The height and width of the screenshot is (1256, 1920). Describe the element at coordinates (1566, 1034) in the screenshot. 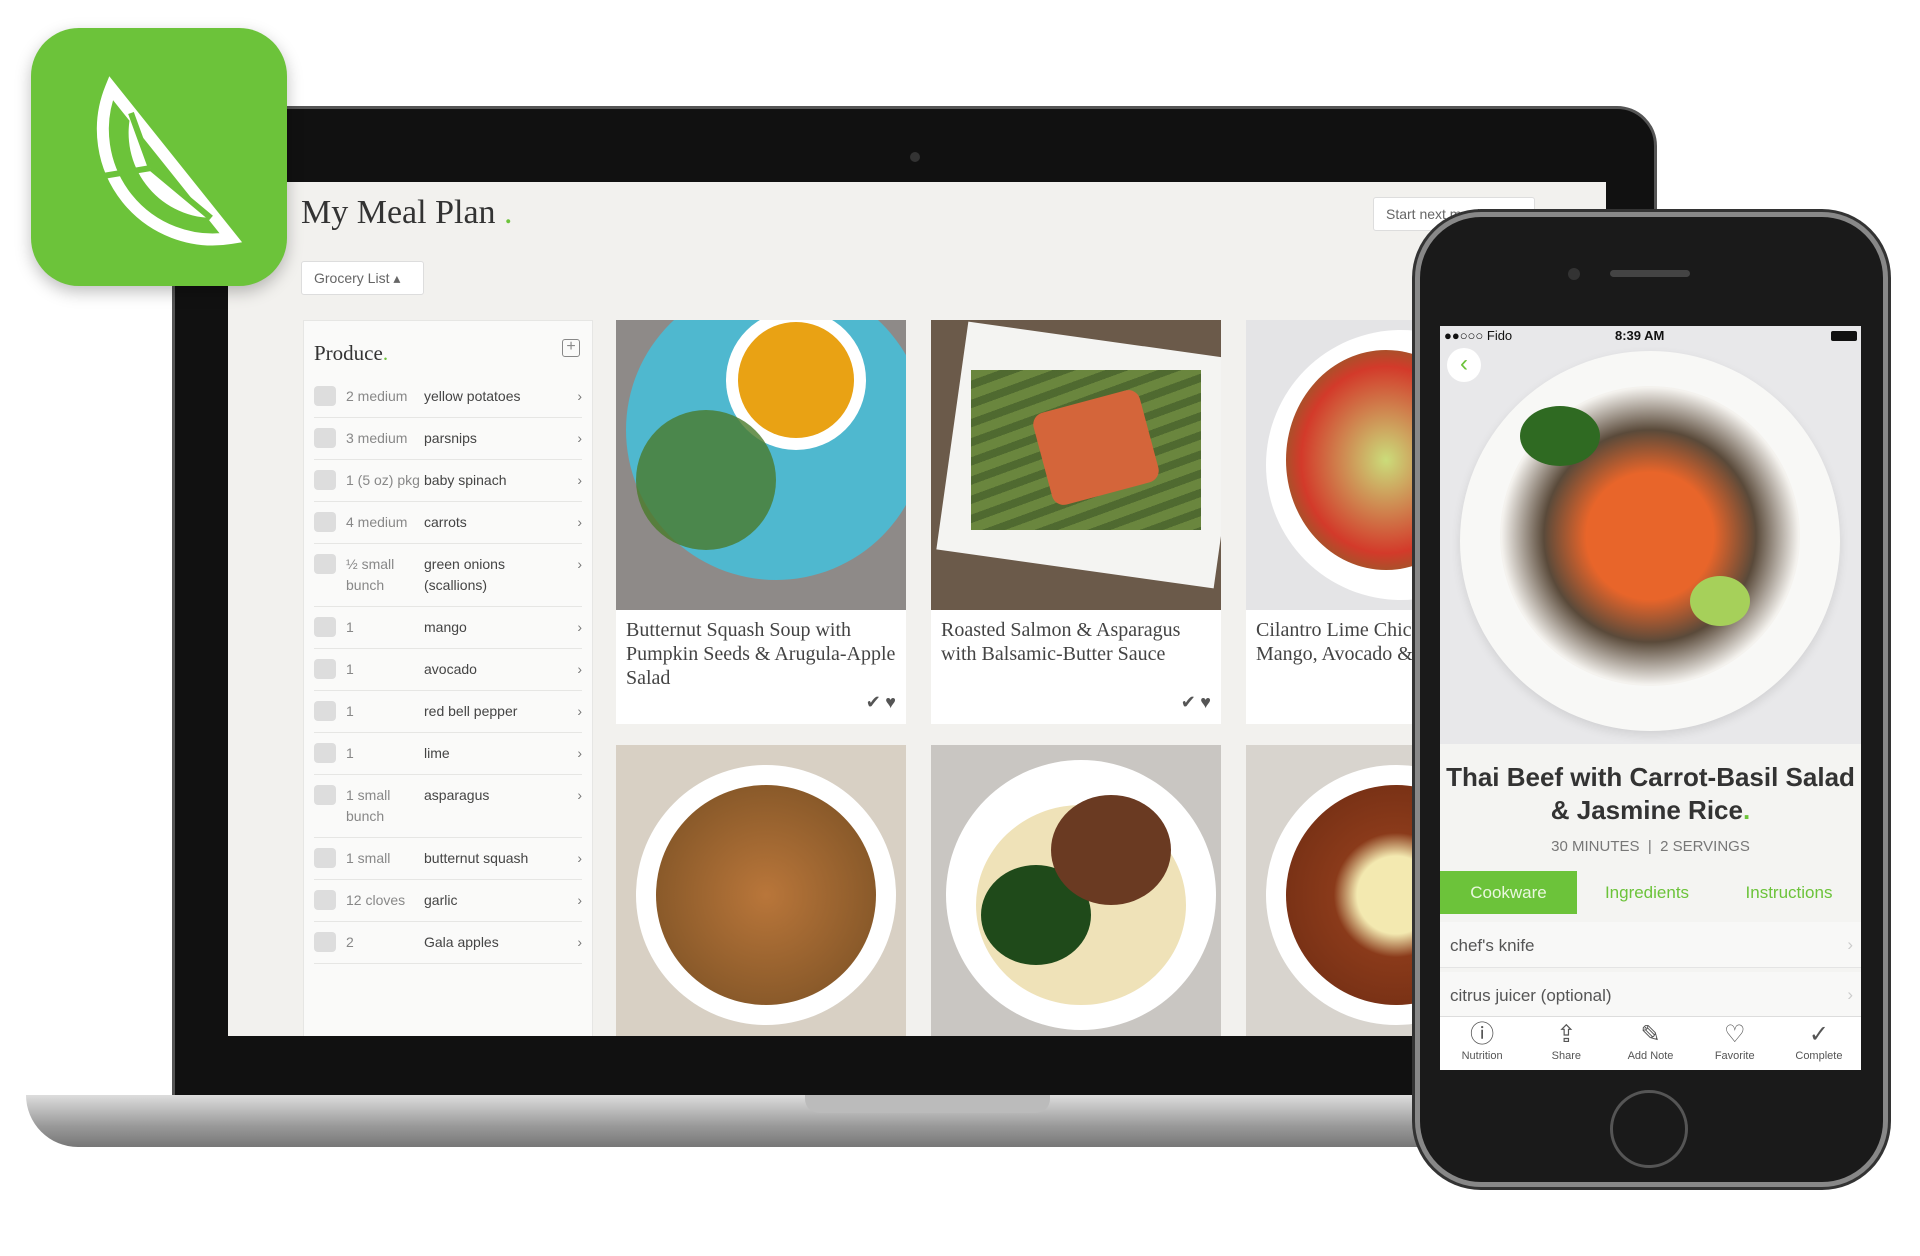

I see `share-icon: ⇪` at that location.